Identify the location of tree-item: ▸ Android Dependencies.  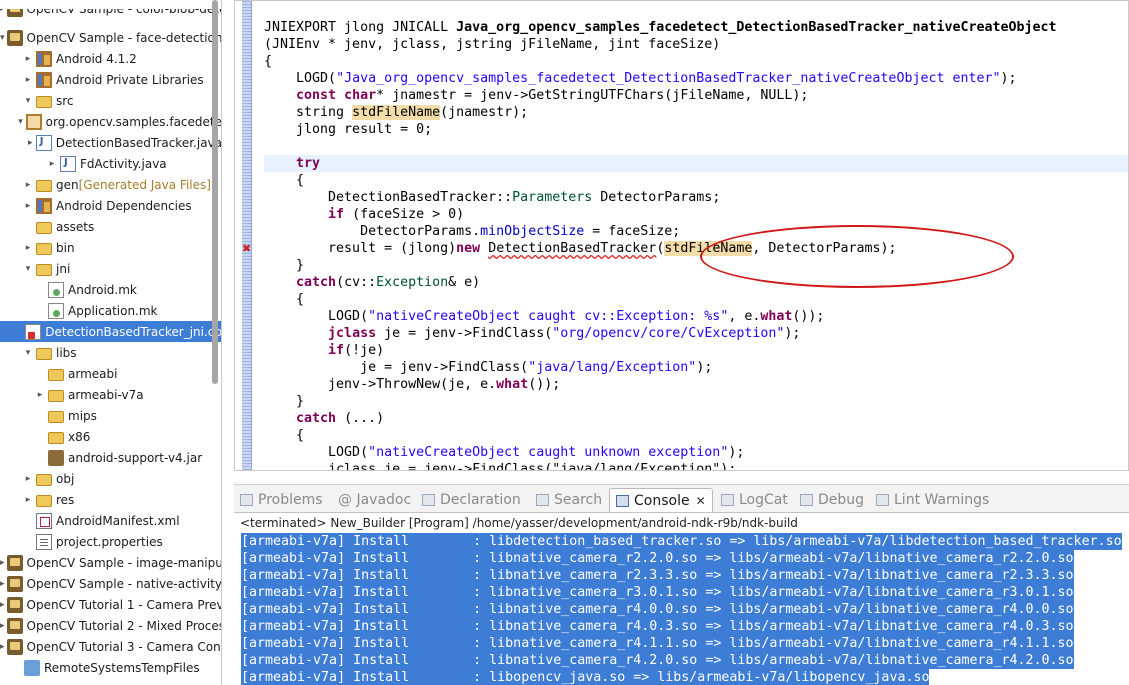
(110, 205).